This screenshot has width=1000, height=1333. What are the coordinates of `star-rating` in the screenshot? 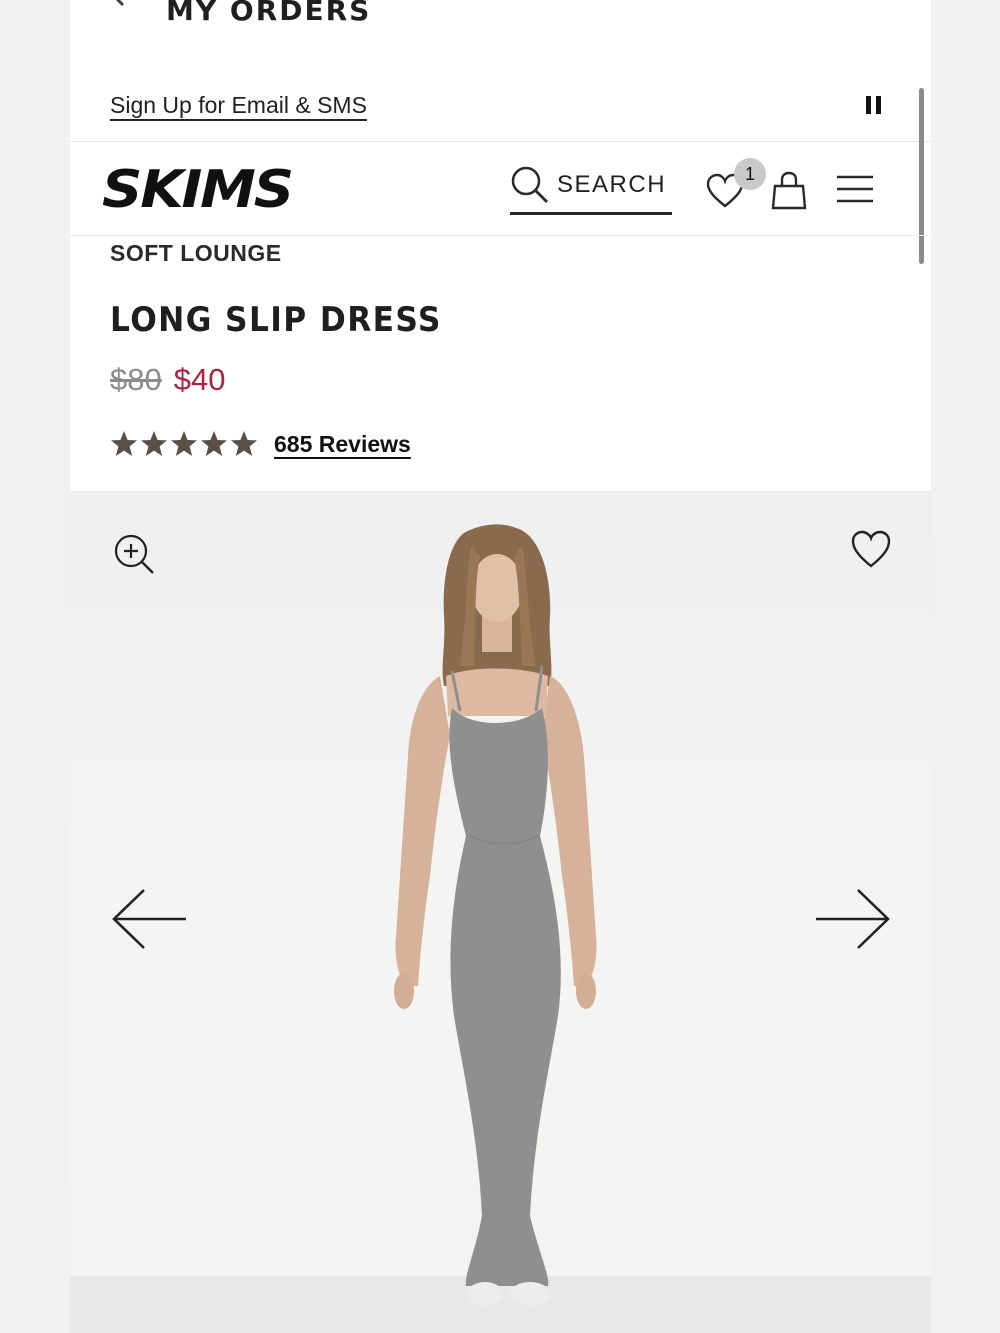 It's located at (184, 444).